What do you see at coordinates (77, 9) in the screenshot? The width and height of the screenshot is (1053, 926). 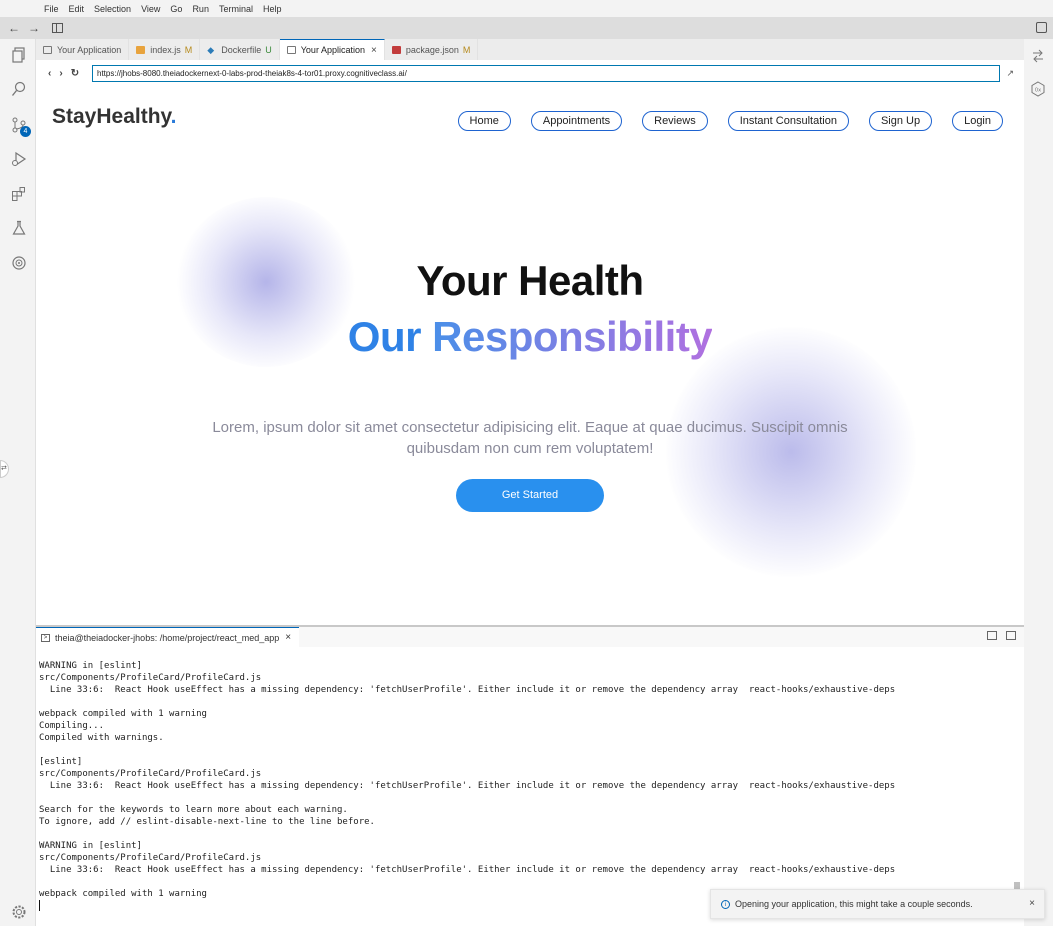 I see `menu-edit: Edit` at bounding box center [77, 9].